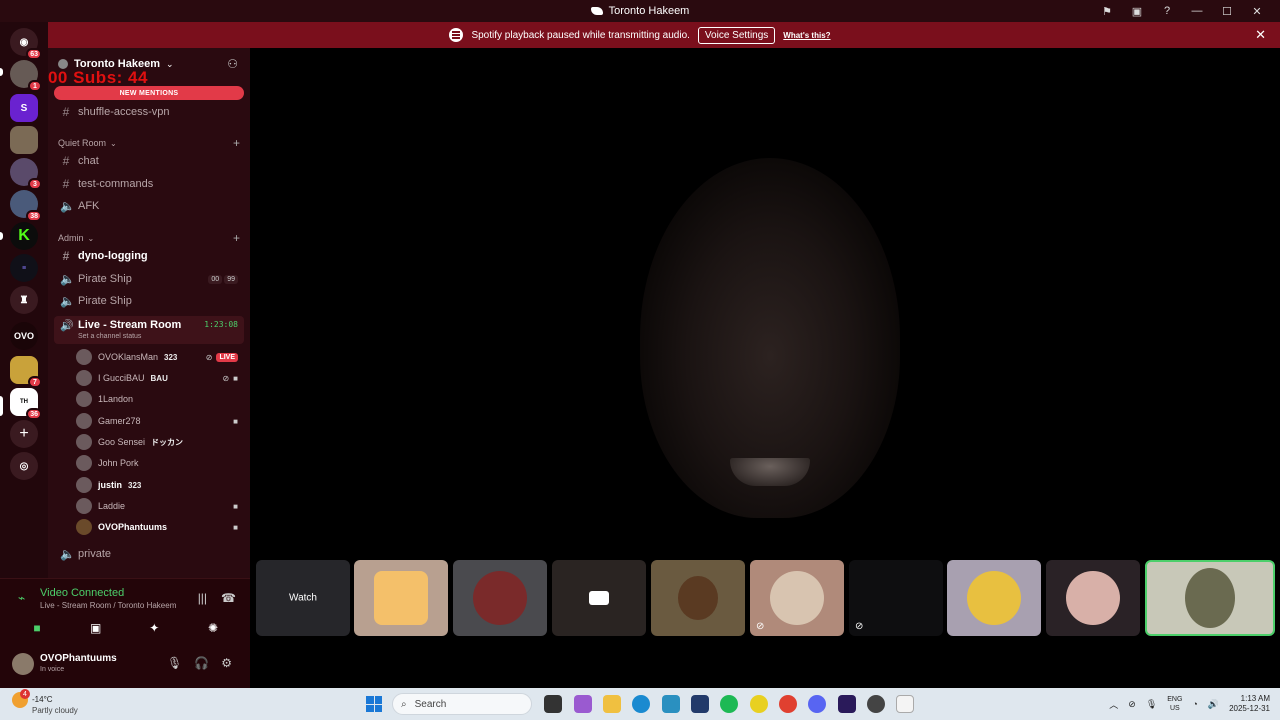 This screenshot has width=1280, height=720. I want to click on close-notice-icon: ✕, so click(1260, 35).